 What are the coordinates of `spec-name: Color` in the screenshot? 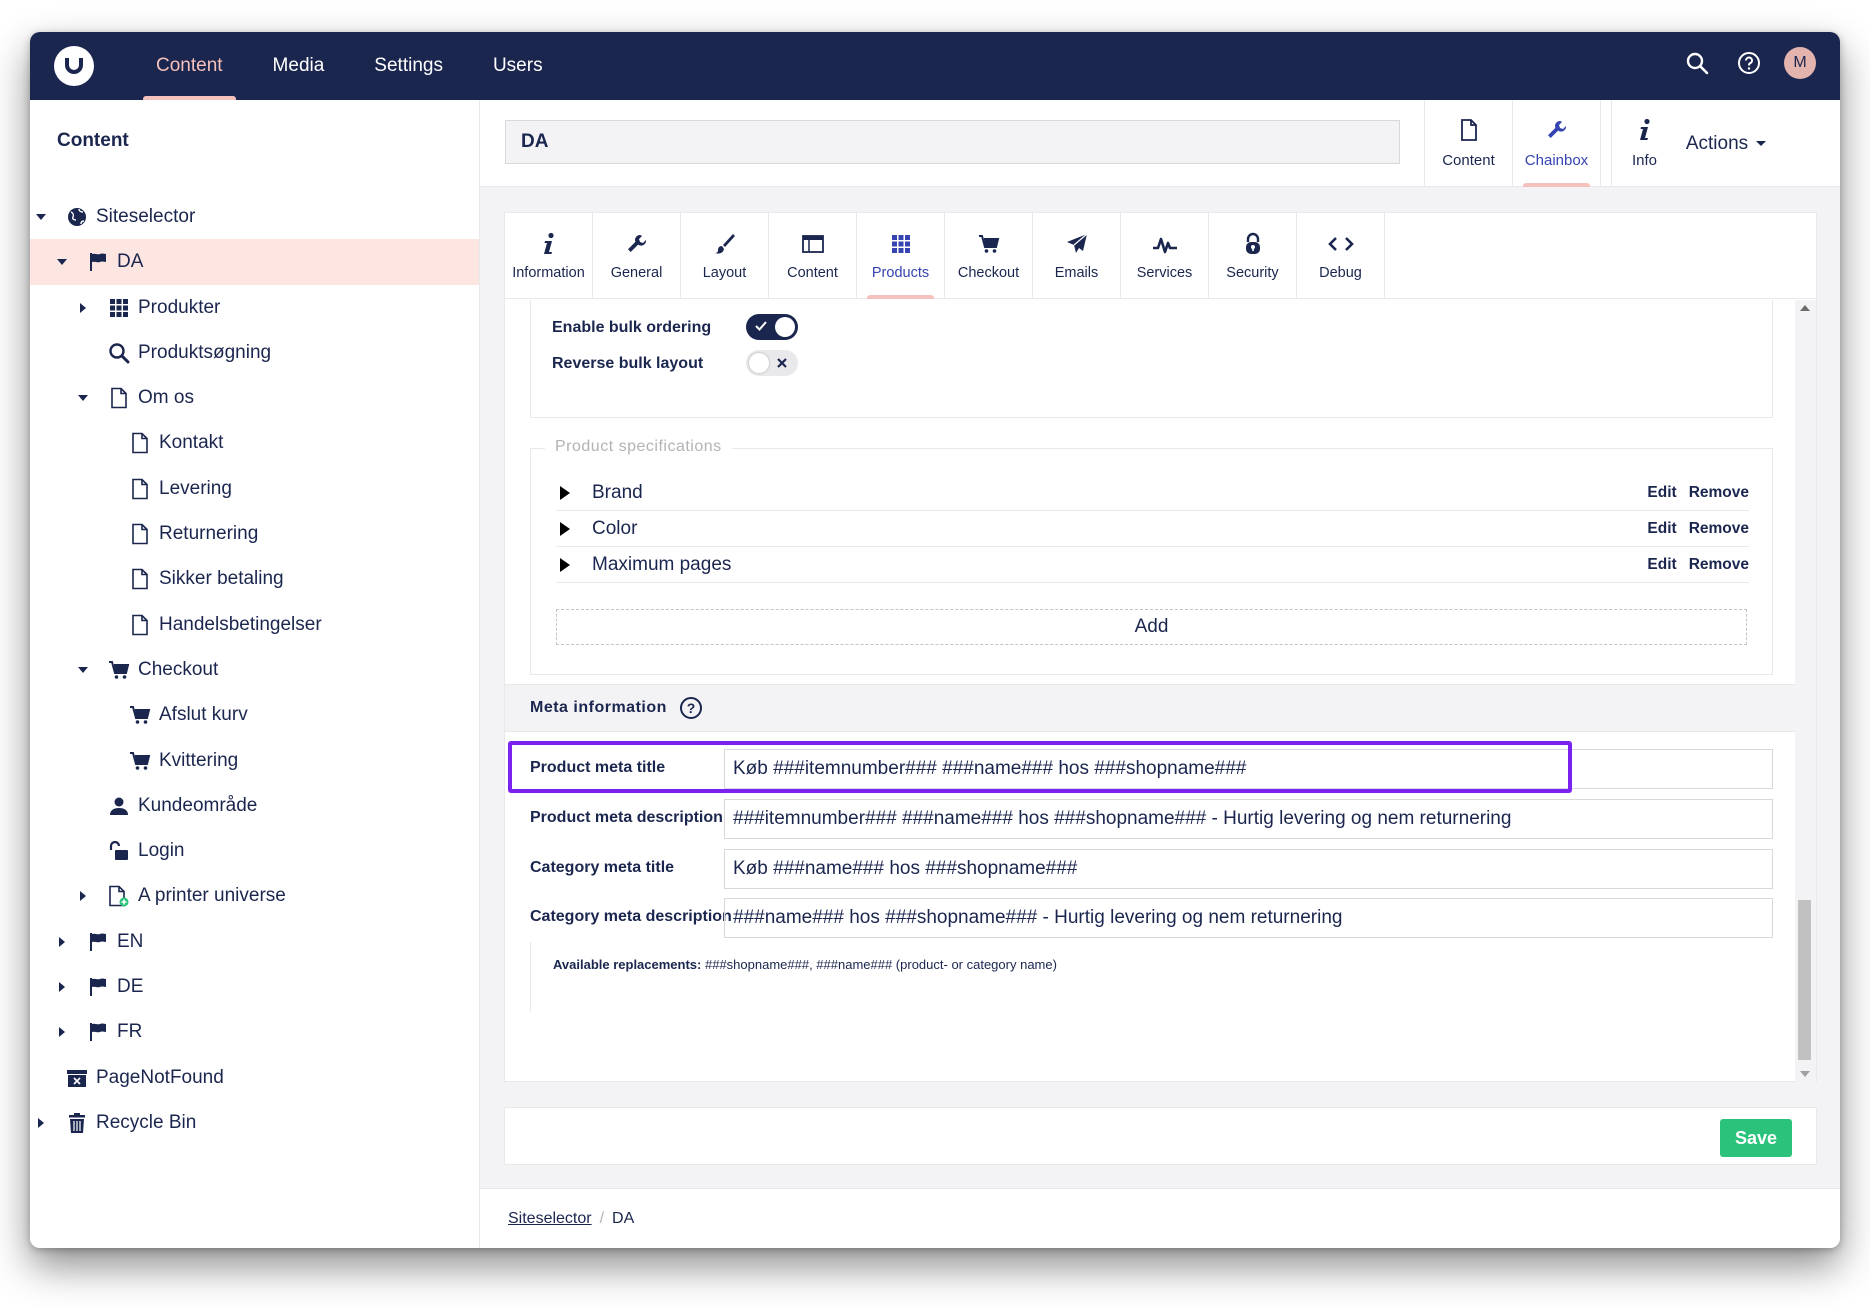 It's located at (615, 528).